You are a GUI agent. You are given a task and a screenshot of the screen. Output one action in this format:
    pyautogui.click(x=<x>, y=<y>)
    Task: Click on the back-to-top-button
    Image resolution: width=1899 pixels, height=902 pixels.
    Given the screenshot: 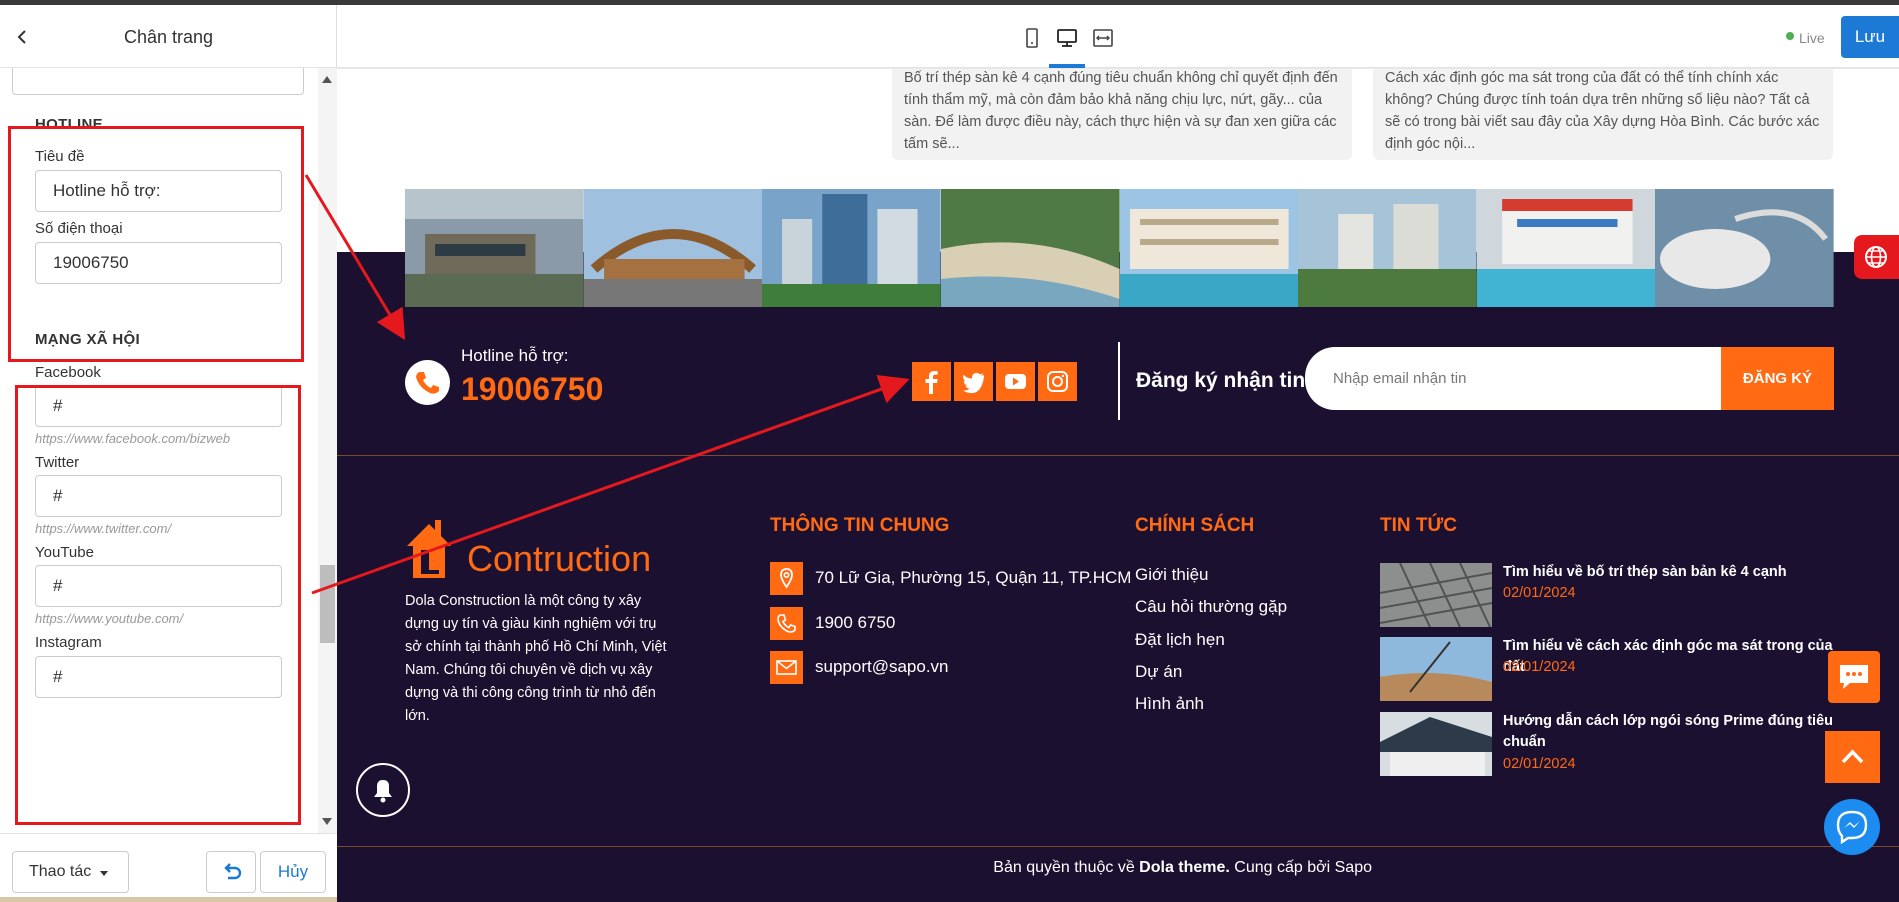 What is the action you would take?
    pyautogui.click(x=1852, y=757)
    